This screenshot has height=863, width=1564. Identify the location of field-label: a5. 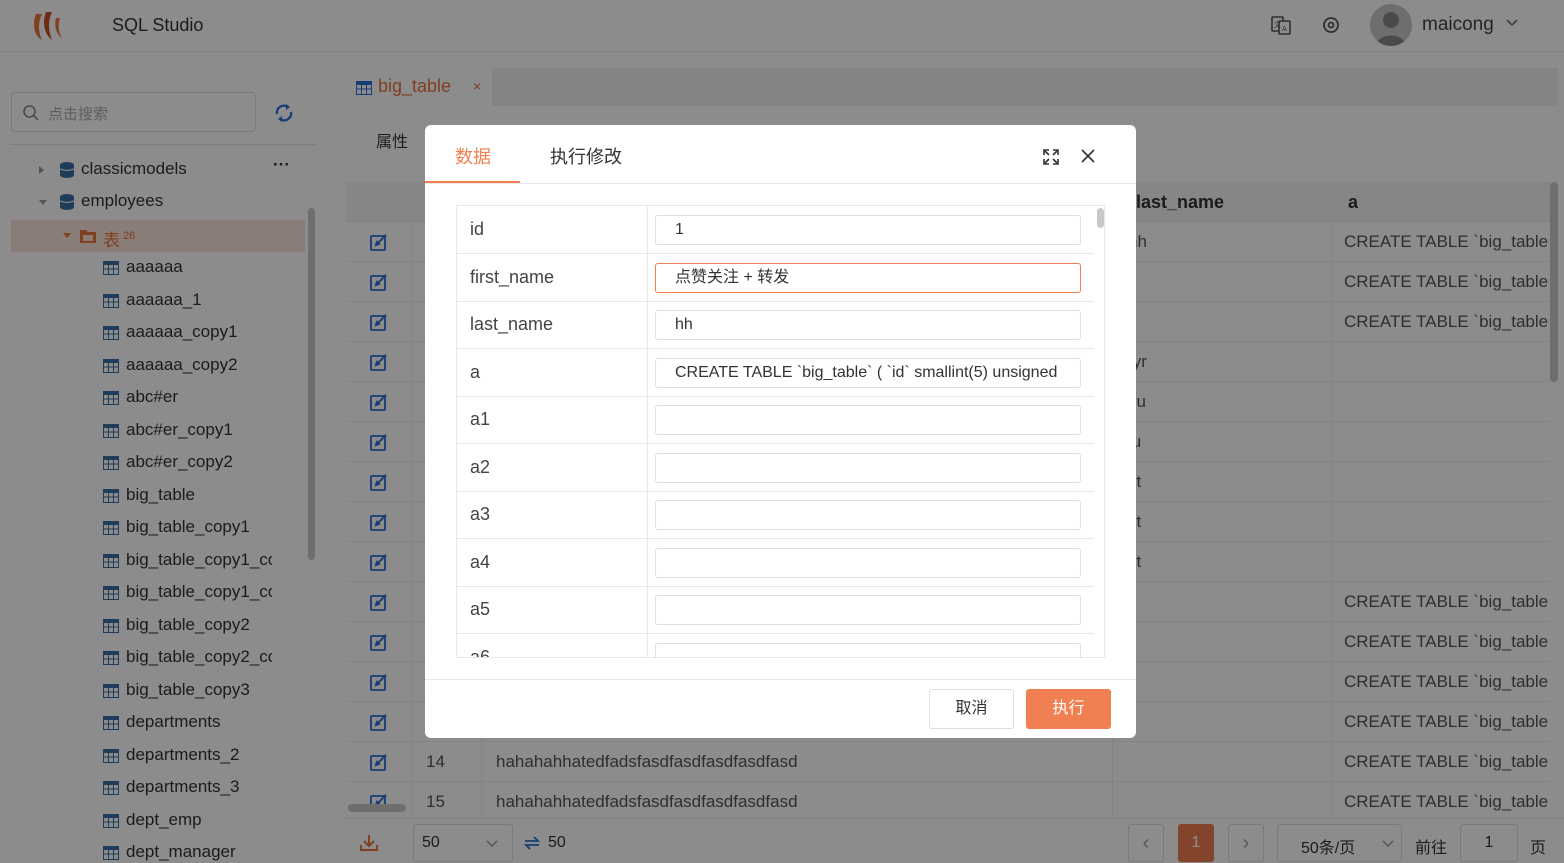
(552, 609).